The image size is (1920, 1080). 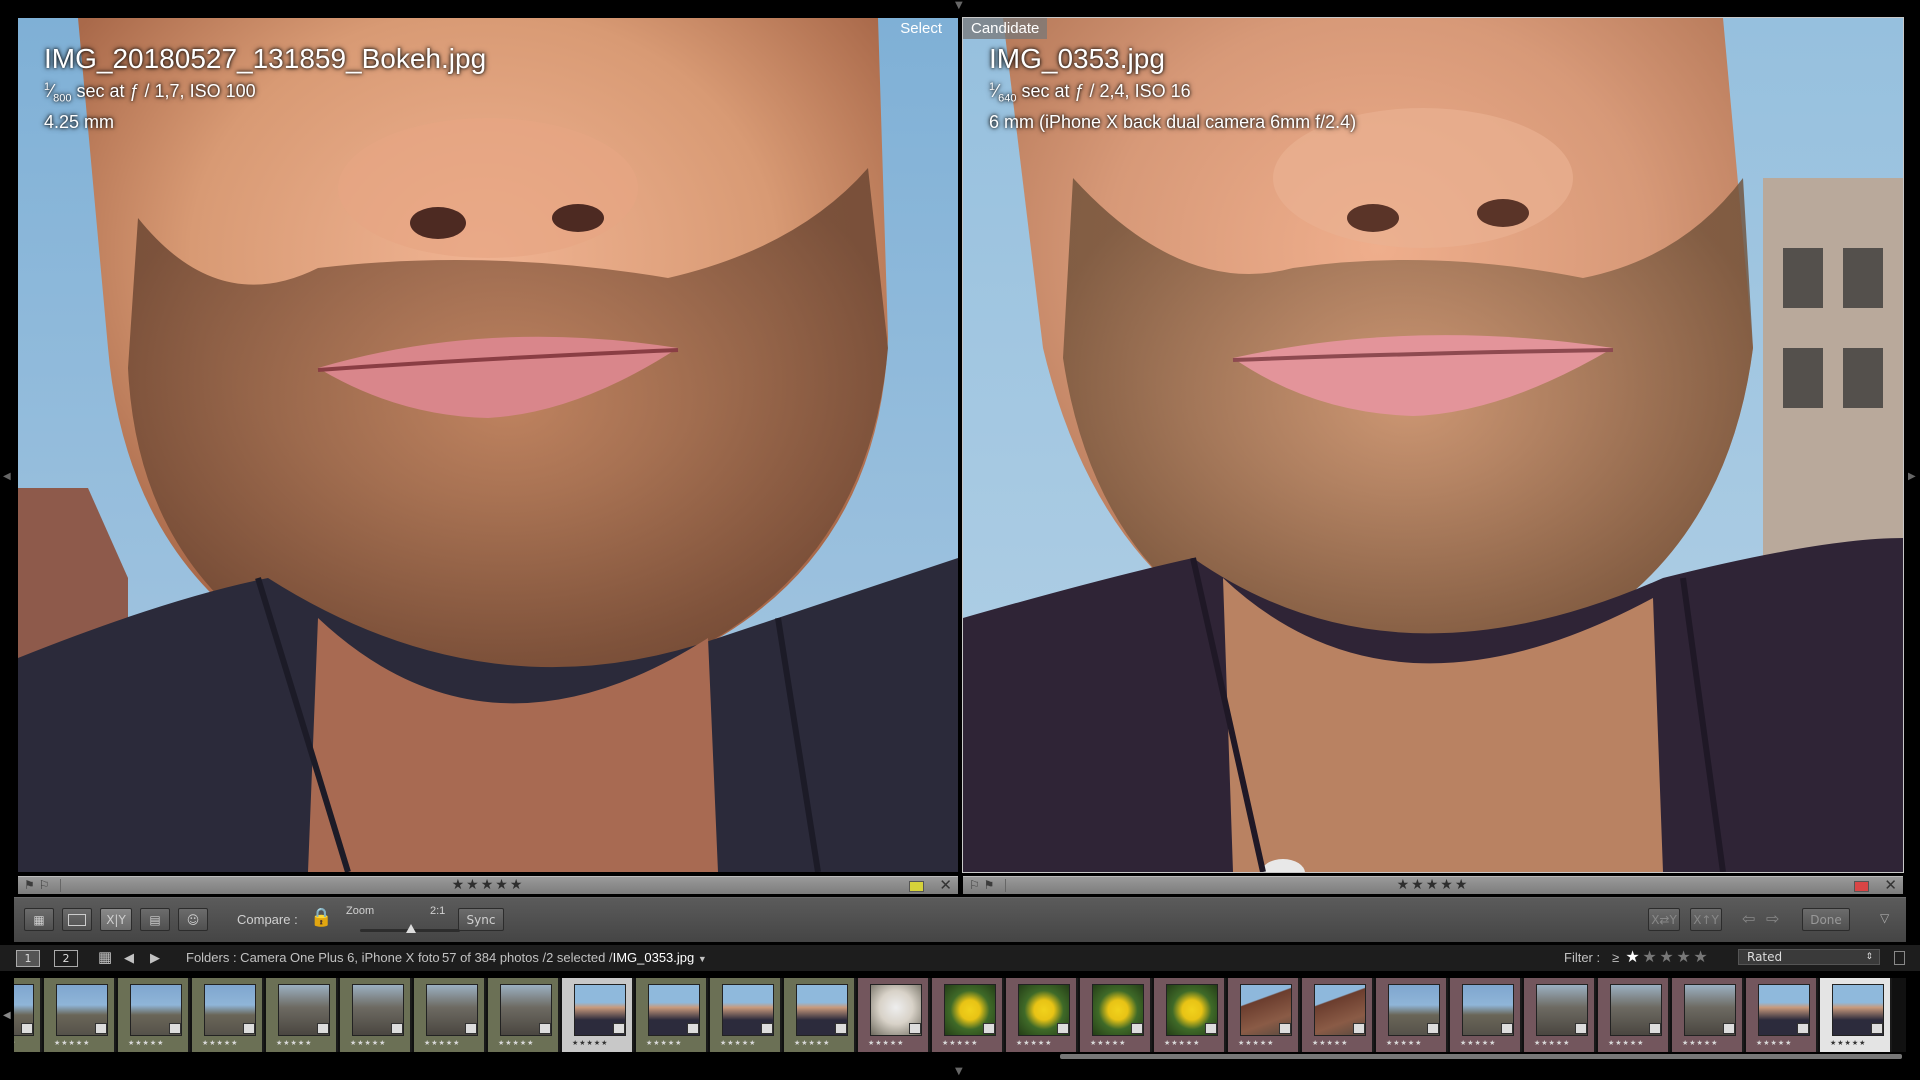 What do you see at coordinates (66, 958) in the screenshot?
I see `secondary-screen-button: 2` at bounding box center [66, 958].